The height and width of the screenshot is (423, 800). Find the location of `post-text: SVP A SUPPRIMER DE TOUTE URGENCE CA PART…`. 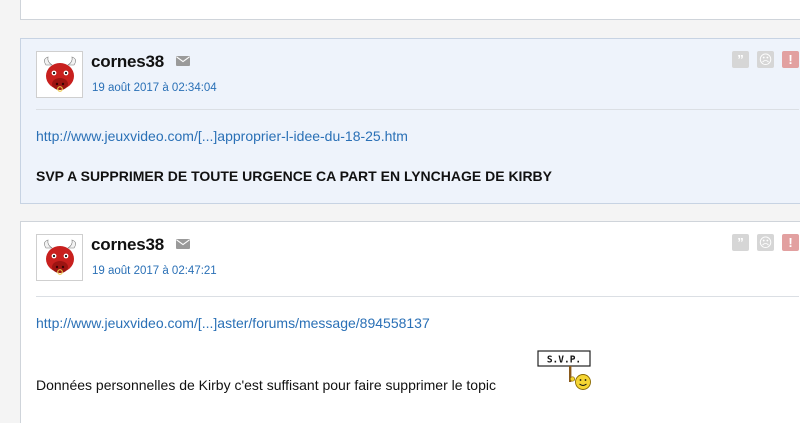

post-text: SVP A SUPPRIMER DE TOUTE URGENCE CA PART… is located at coordinates (294, 176).